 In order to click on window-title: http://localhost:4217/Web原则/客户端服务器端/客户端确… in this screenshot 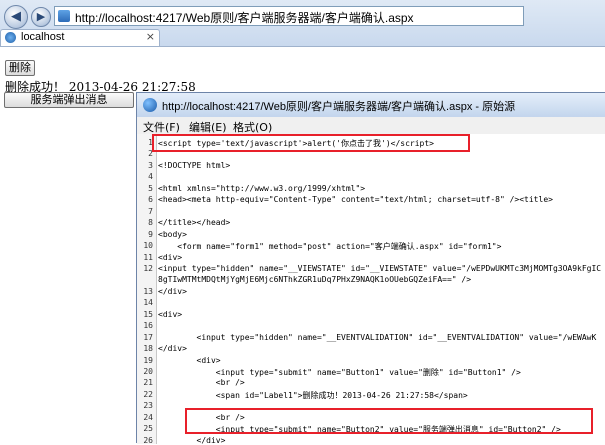, I will do `click(339, 107)`.